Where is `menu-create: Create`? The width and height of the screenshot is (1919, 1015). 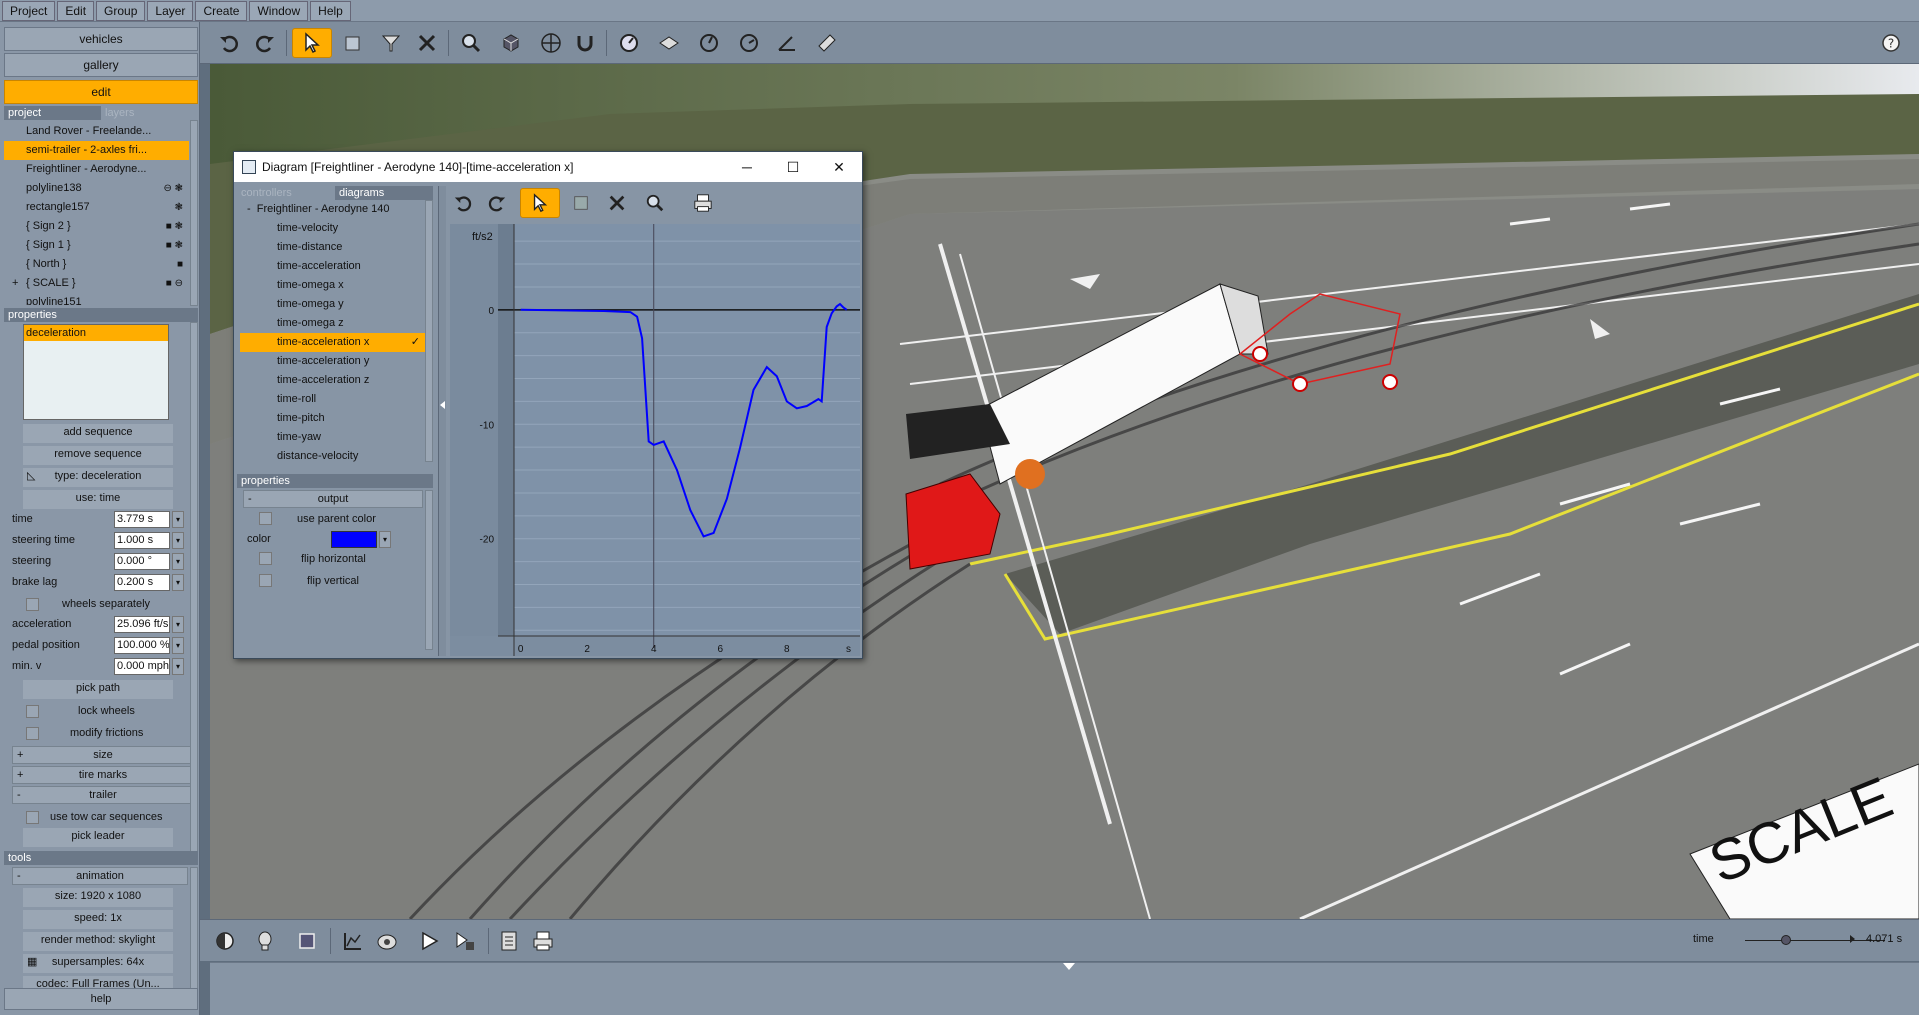 menu-create: Create is located at coordinates (221, 10).